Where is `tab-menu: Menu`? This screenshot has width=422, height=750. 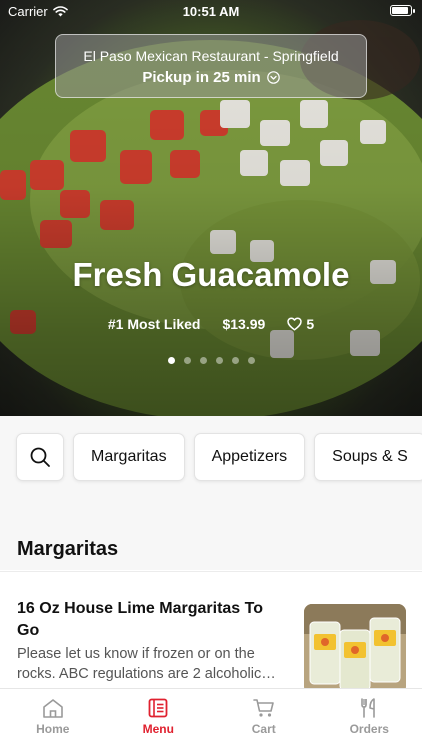
tab-menu: Menu is located at coordinates (159, 719).